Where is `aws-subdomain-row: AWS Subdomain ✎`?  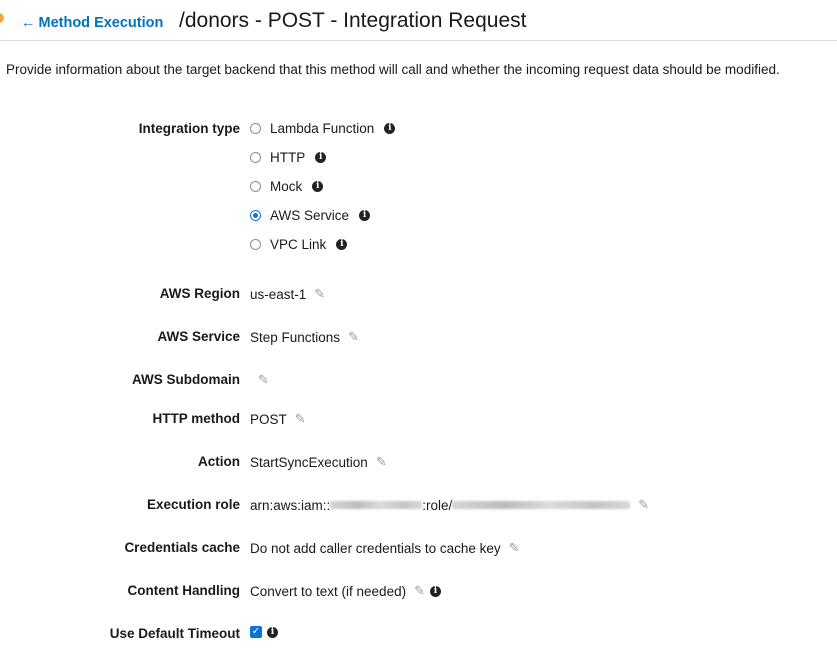
aws-subdomain-row: AWS Subdomain ✎ is located at coordinates (418, 380).